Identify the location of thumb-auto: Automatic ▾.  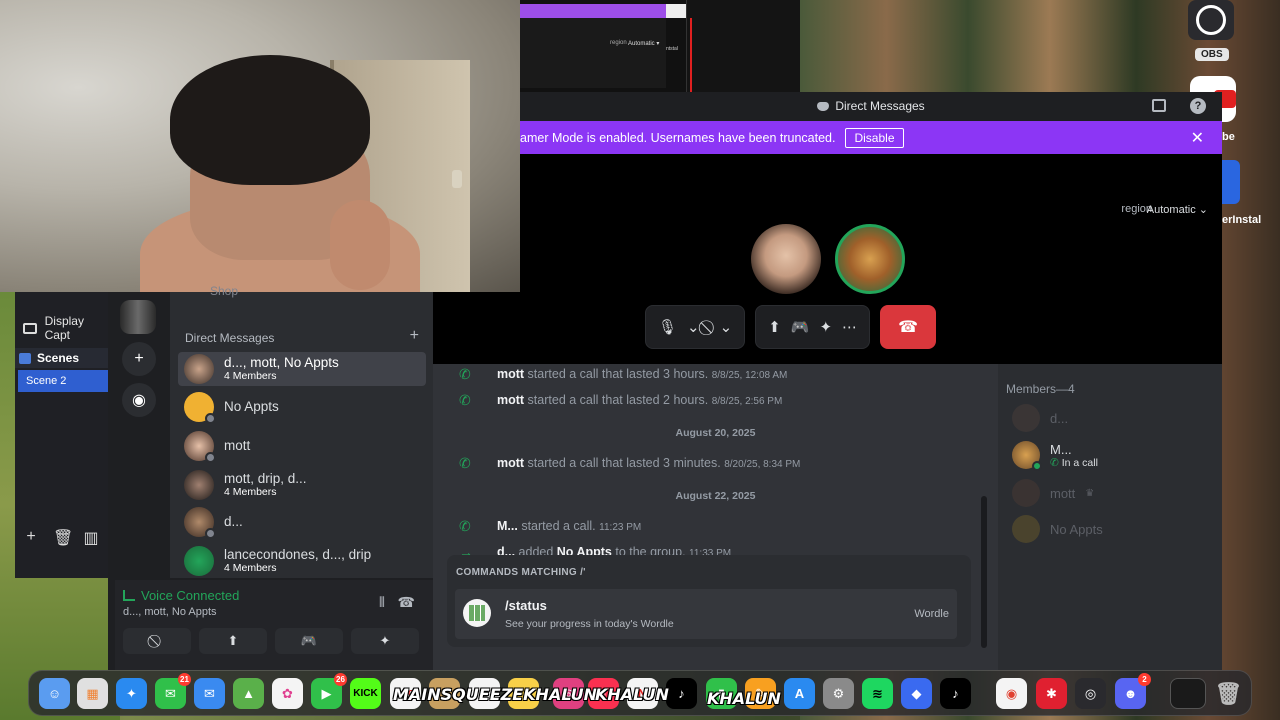
(644, 44).